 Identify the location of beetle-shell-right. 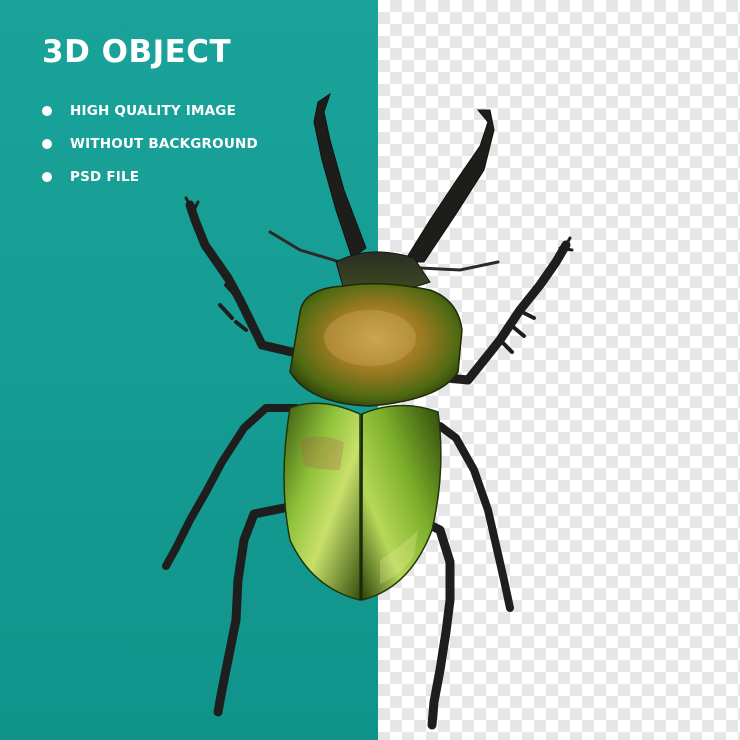
(401, 502).